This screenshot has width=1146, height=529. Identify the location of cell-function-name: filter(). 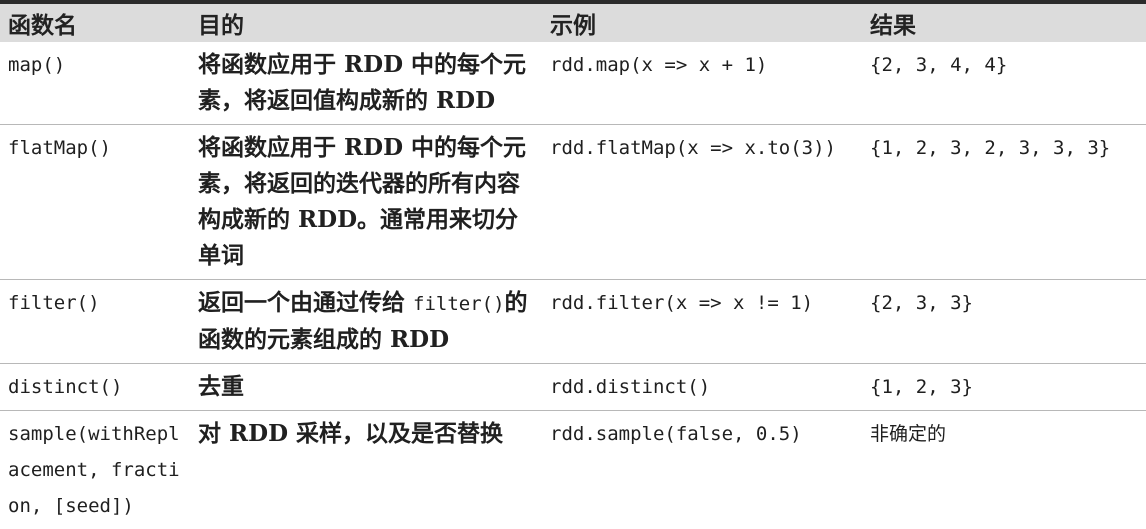
(95, 322).